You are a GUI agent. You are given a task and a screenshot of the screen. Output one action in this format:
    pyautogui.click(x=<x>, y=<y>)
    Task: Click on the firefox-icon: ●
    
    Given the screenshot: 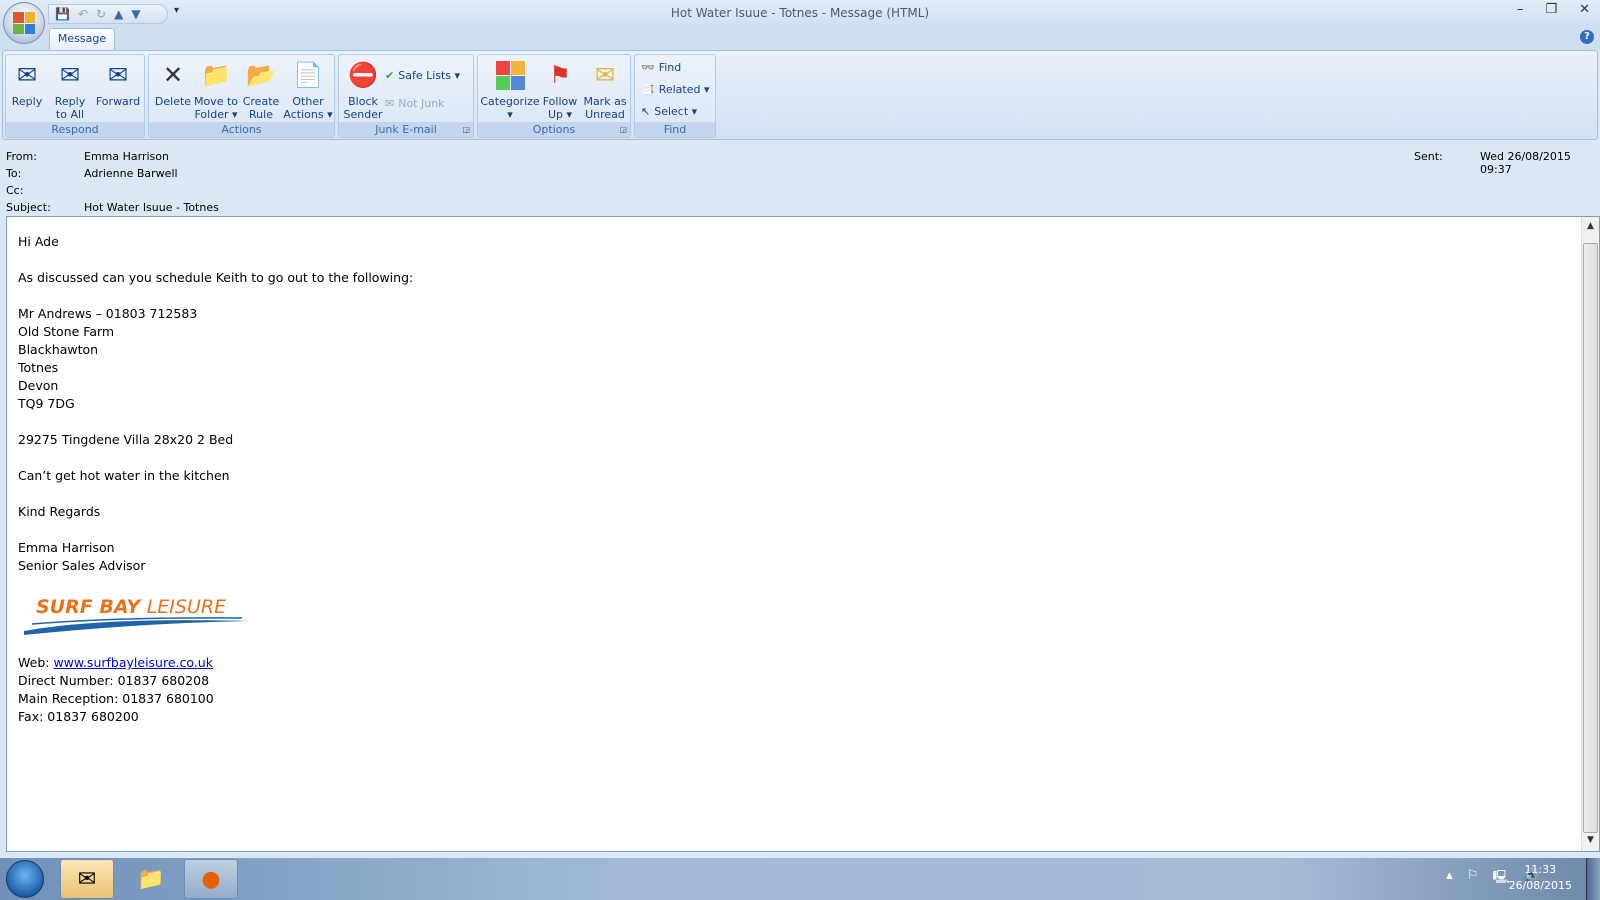 What is the action you would take?
    pyautogui.click(x=211, y=879)
    